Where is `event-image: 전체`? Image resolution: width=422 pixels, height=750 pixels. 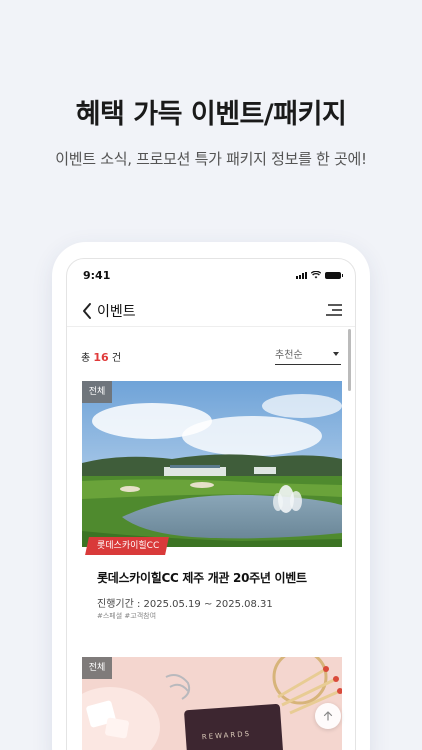
event-image: 전체 is located at coordinates (212, 464).